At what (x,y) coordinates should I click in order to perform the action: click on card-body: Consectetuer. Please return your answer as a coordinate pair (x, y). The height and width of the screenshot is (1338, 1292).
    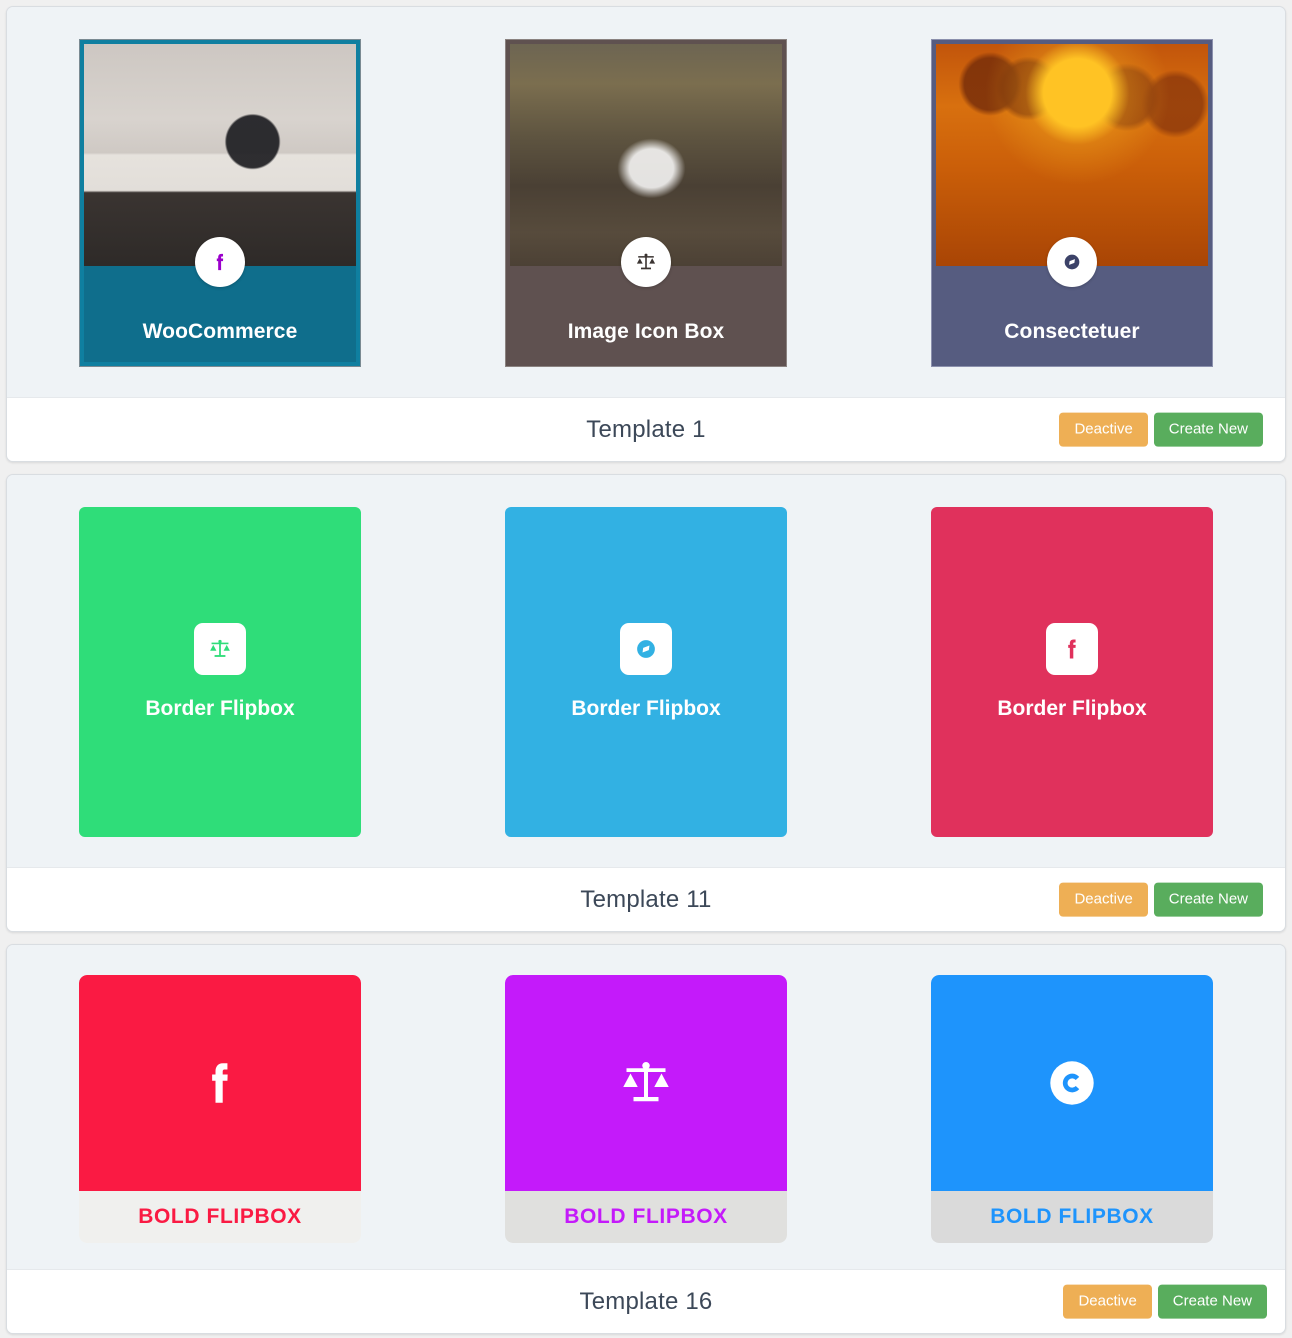
    Looking at the image, I should click on (1072, 299).